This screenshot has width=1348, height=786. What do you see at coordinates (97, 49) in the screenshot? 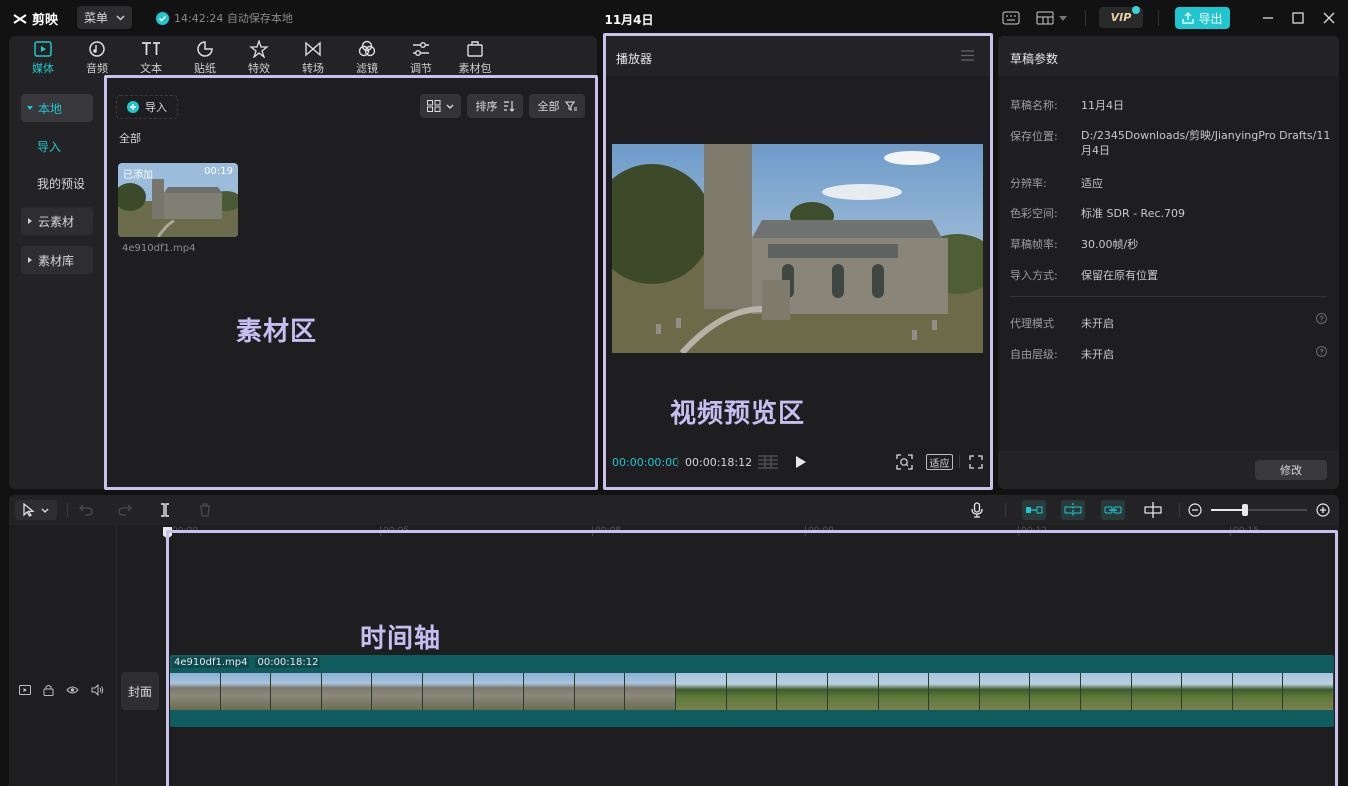
I see `audio-icon` at bounding box center [97, 49].